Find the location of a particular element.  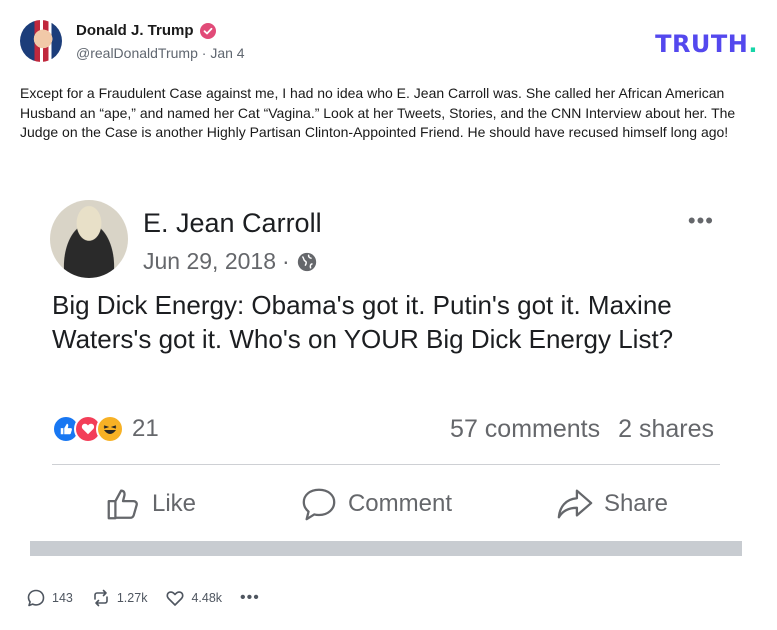

embedded-comment-action: Comment is located at coordinates (376, 504).